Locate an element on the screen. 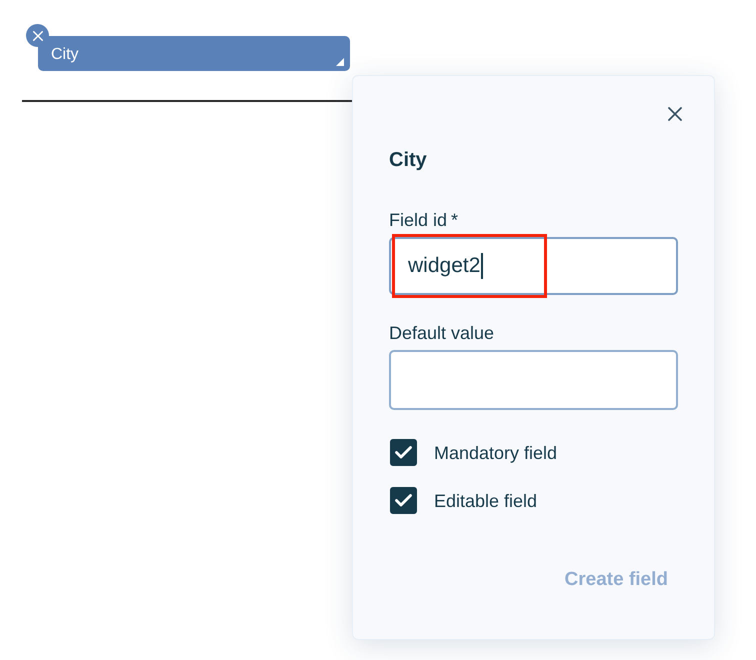 This screenshot has height=660, width=756. close-button is located at coordinates (675, 114).